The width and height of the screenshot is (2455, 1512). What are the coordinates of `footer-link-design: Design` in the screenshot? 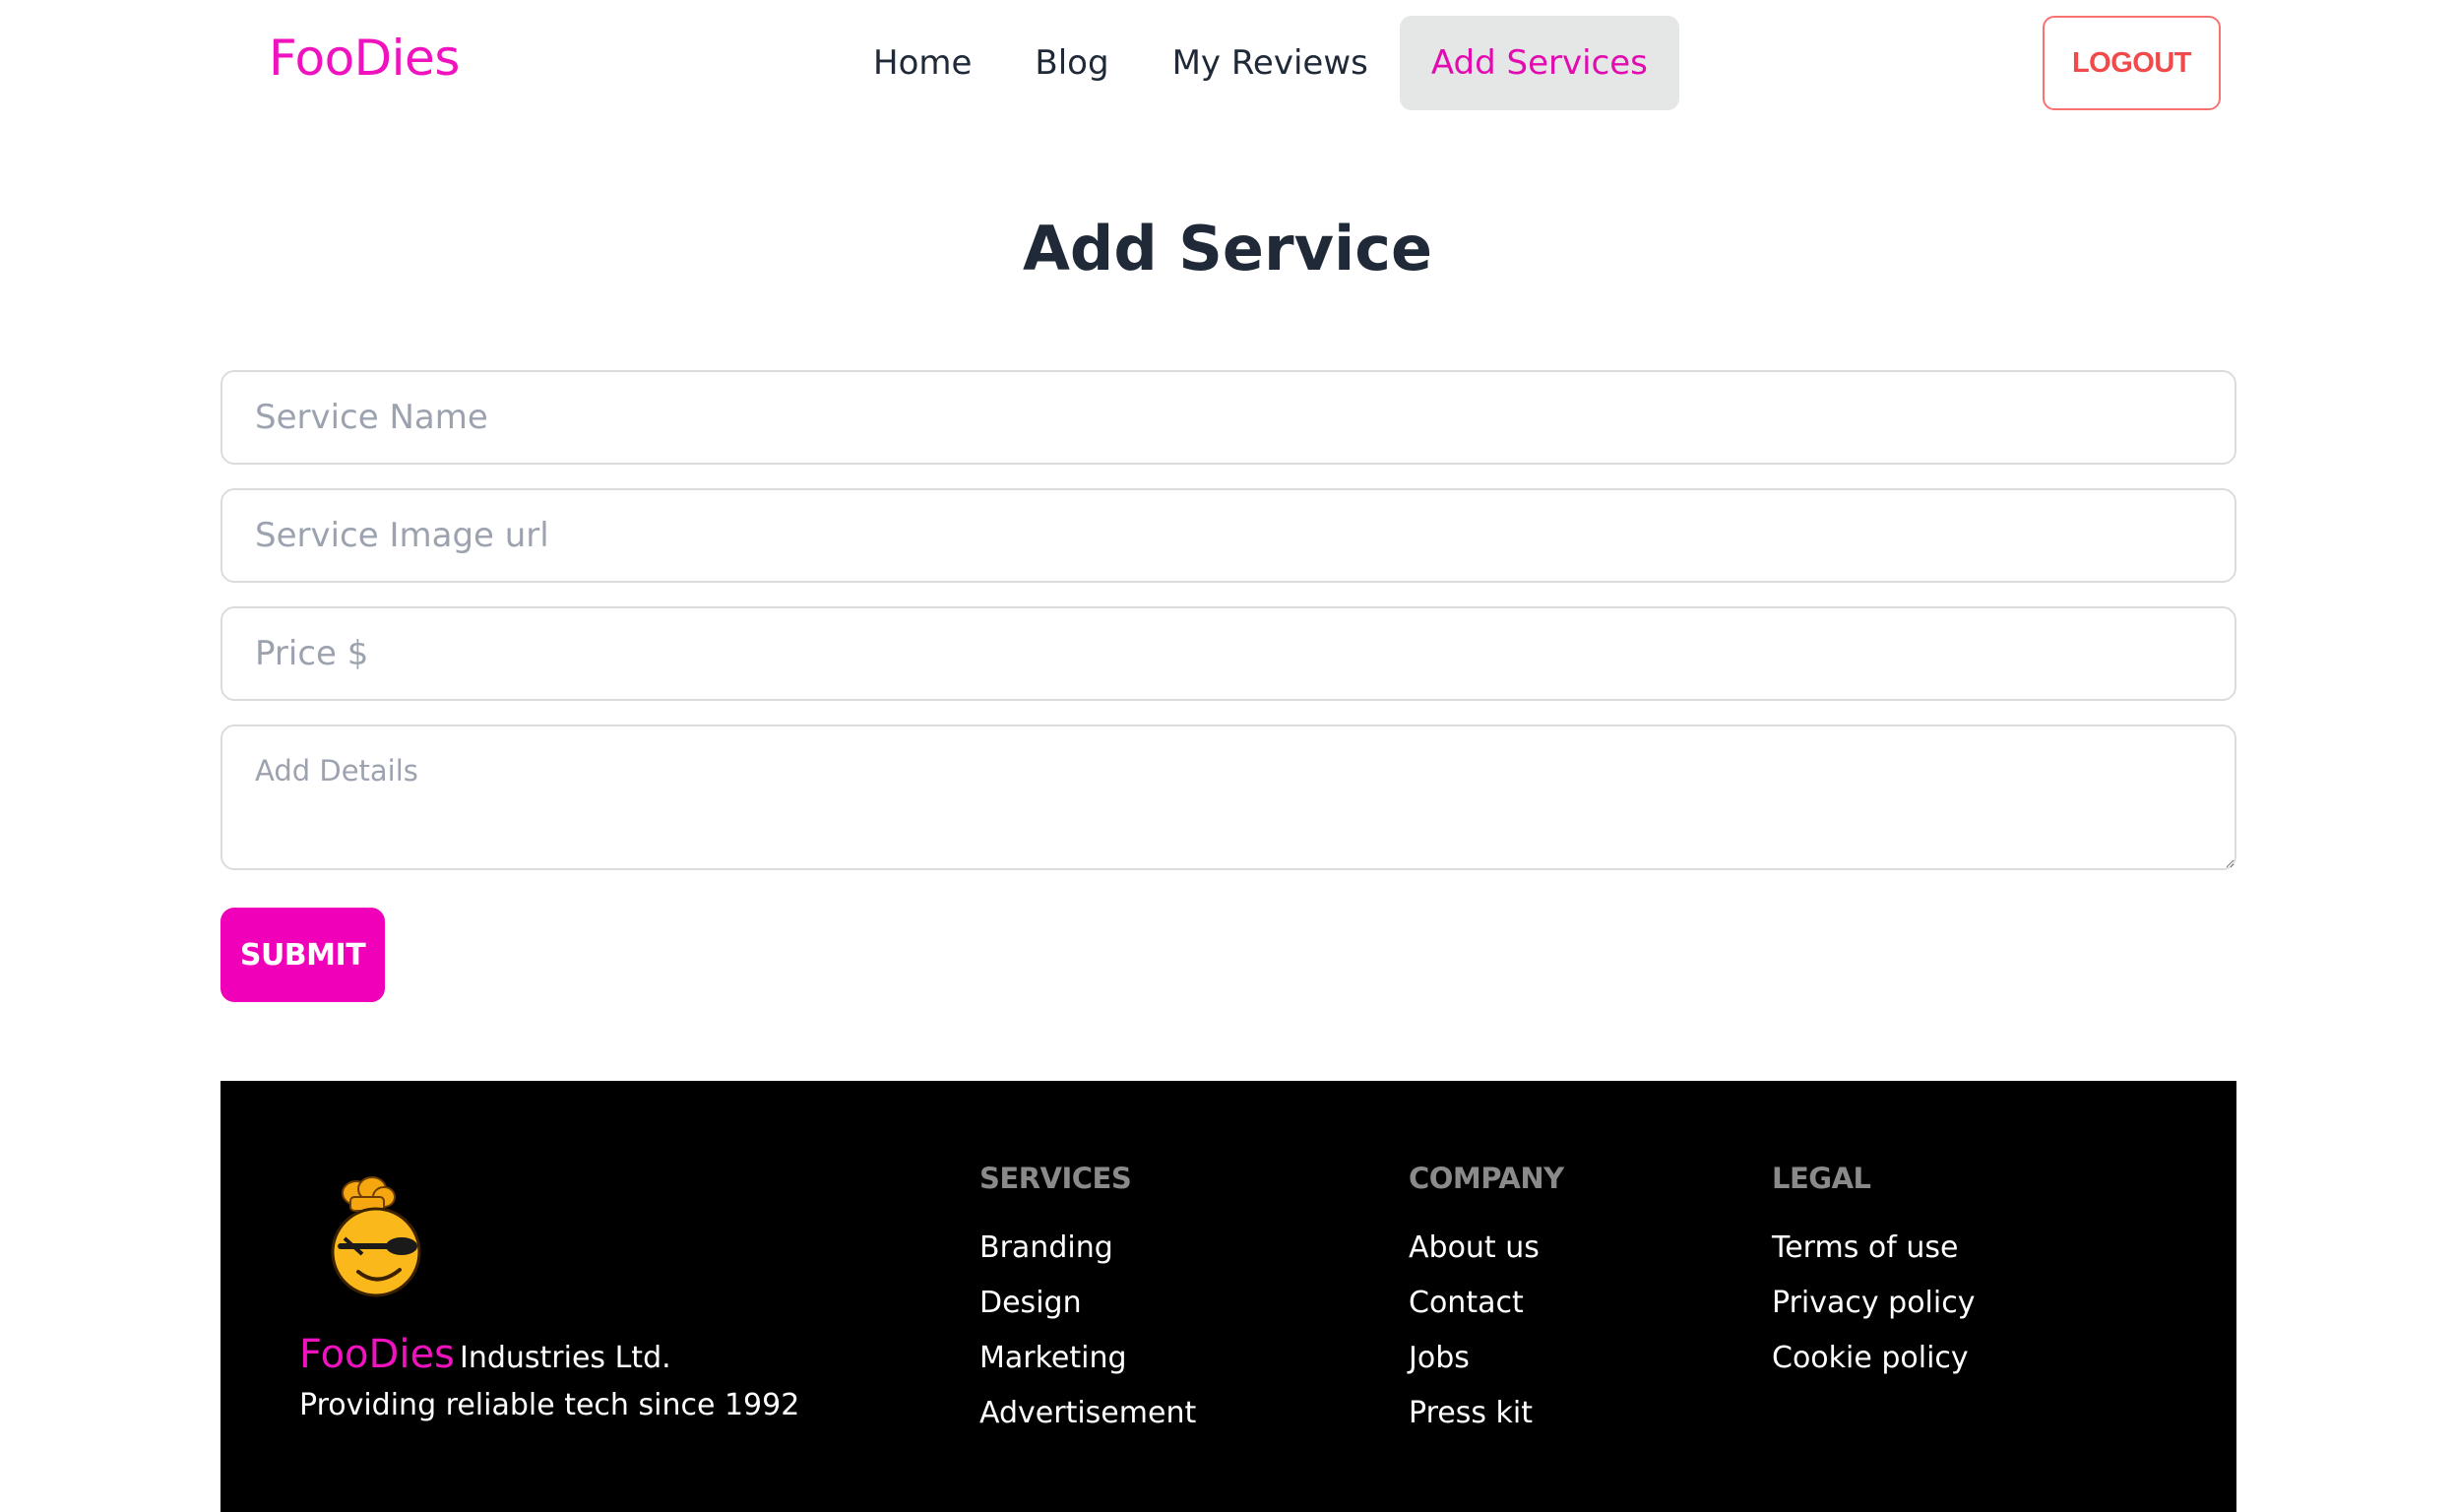 It's located at (1030, 1303).